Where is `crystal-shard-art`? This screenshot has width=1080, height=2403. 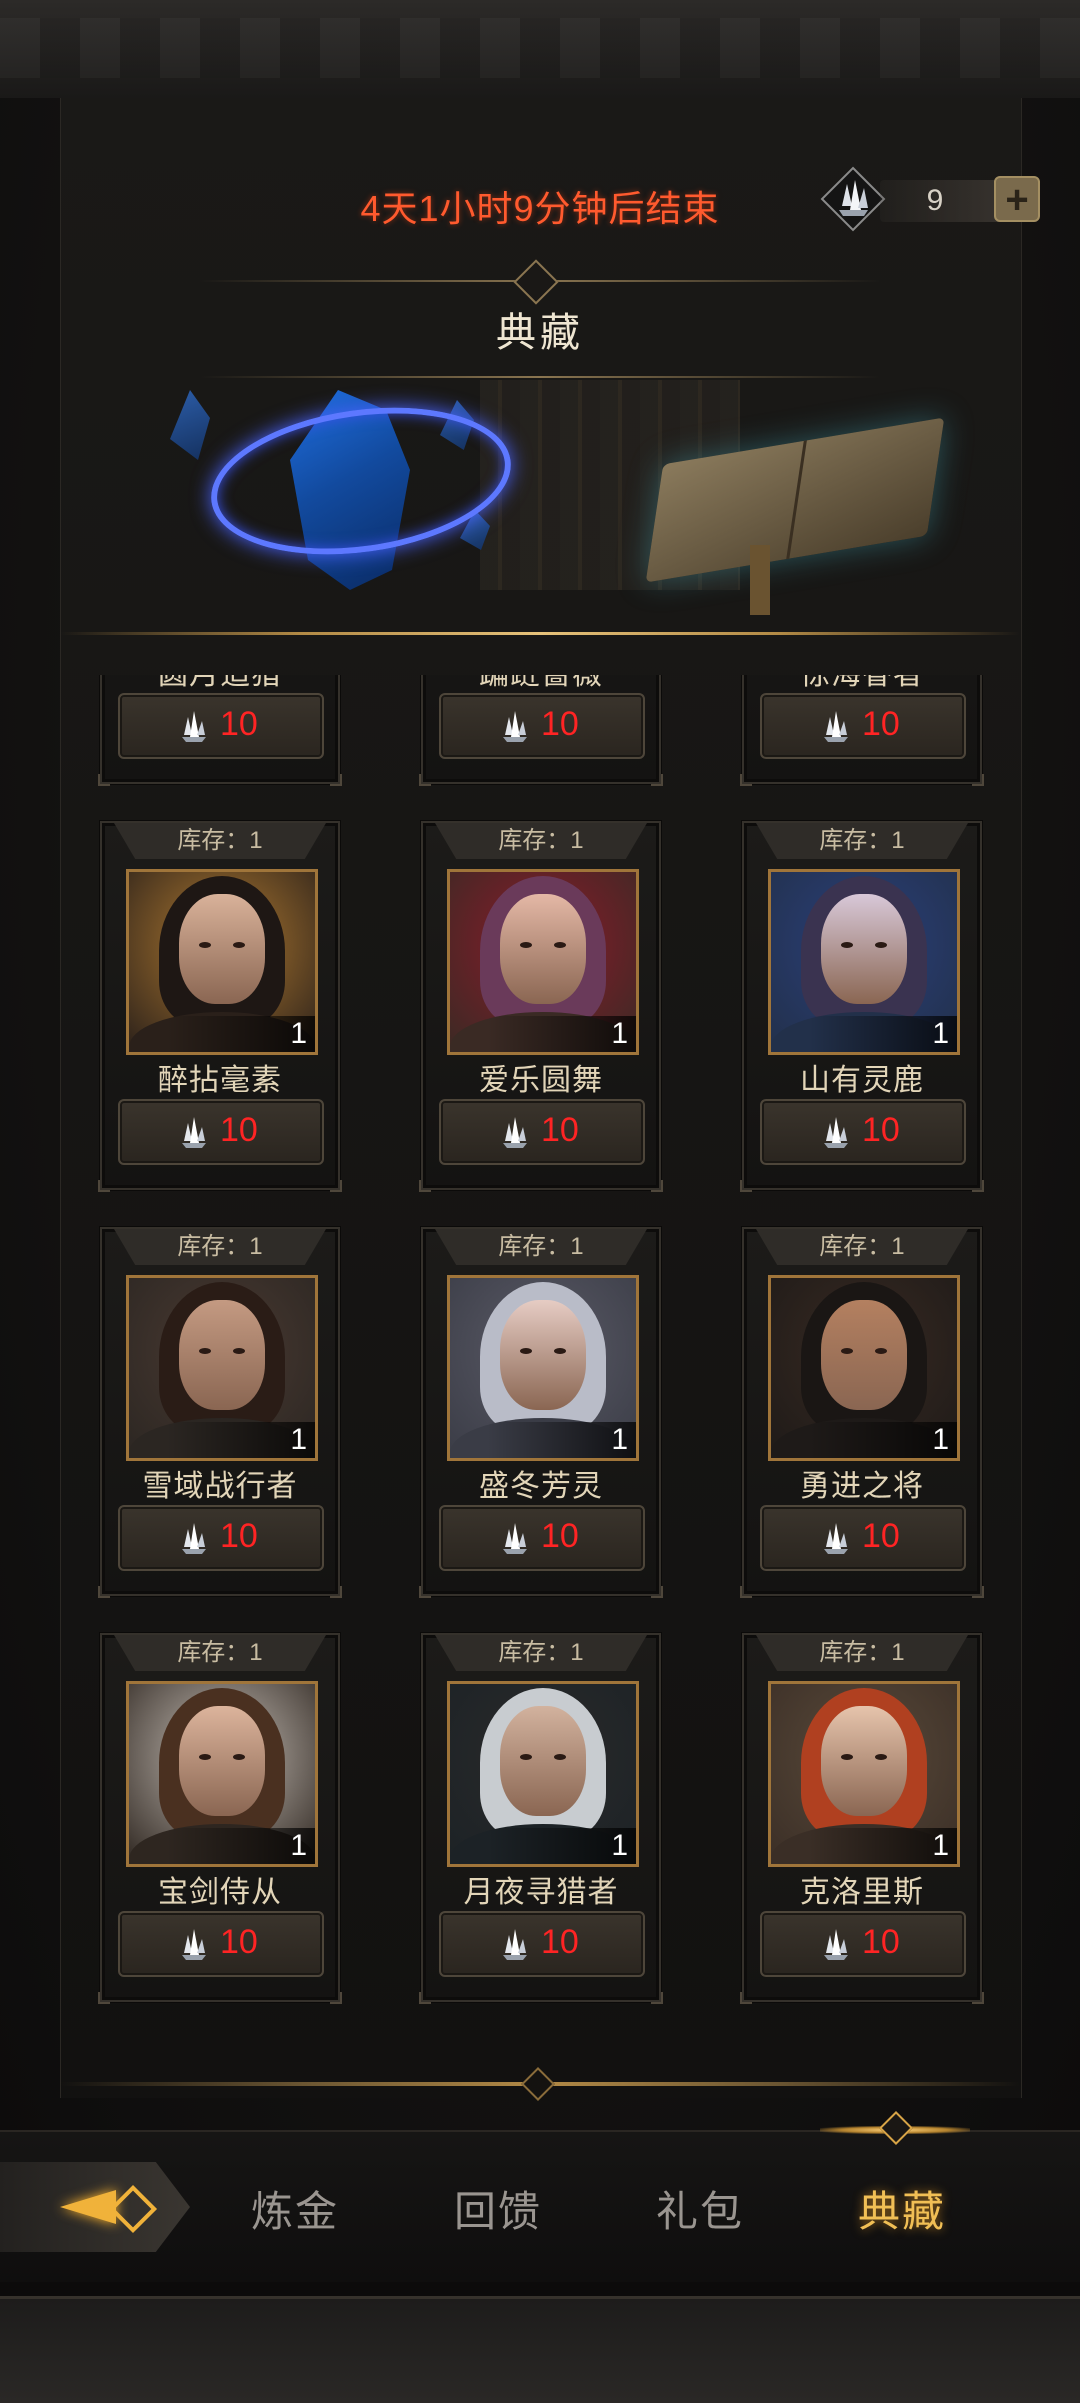 crystal-shard-art is located at coordinates (190, 425).